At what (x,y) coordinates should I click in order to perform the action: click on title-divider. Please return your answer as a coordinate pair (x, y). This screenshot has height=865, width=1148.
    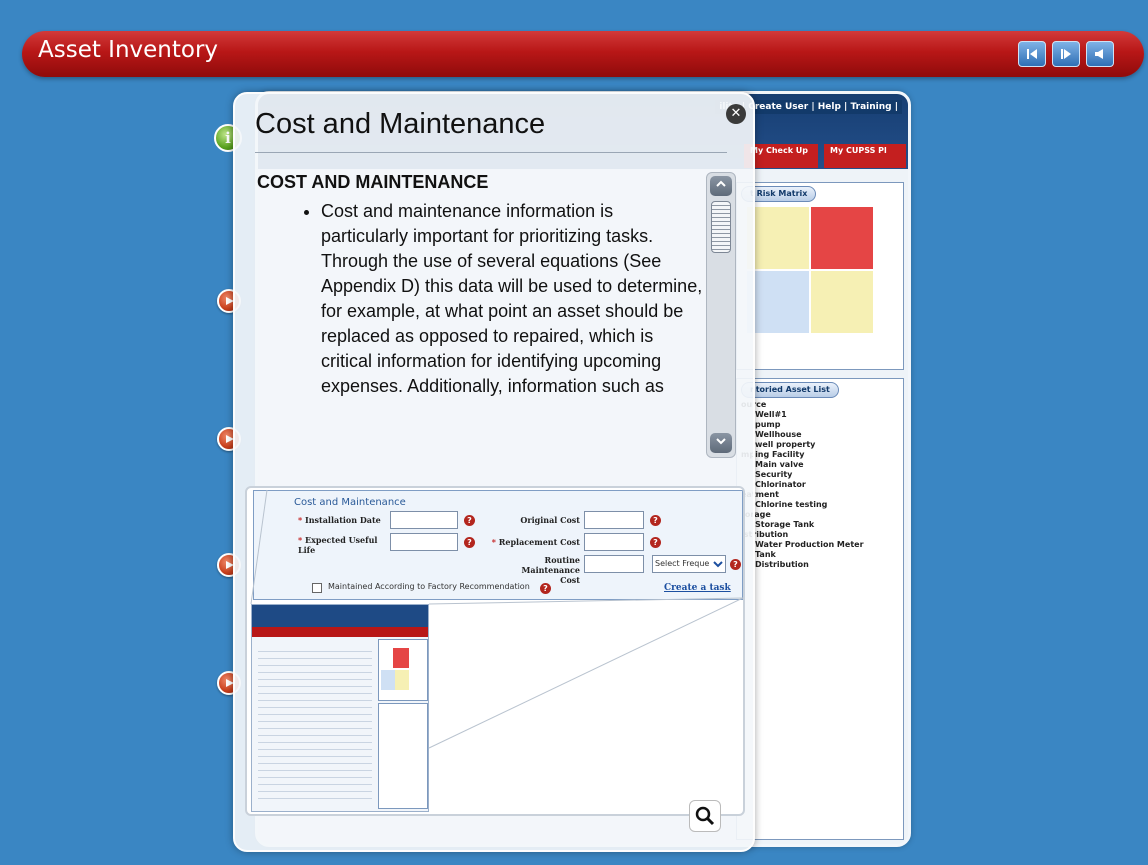
    Looking at the image, I should click on (491, 152).